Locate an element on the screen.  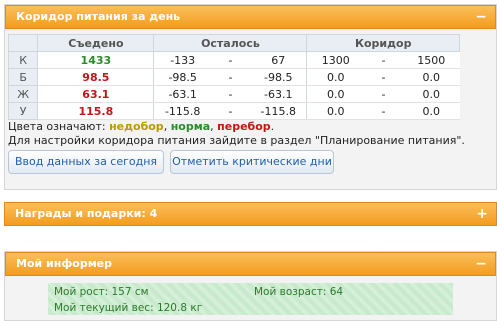
awards-panel: Награды и подарки: 4 + is located at coordinates (250, 215).